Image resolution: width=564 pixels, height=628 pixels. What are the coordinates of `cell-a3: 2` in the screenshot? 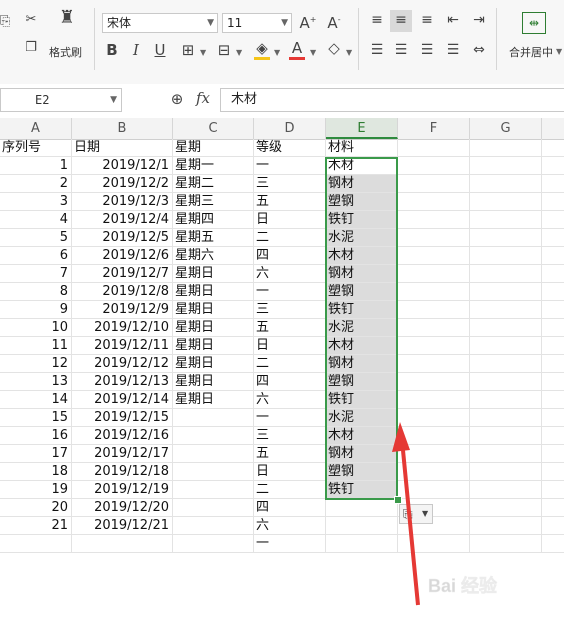 It's located at (36, 184).